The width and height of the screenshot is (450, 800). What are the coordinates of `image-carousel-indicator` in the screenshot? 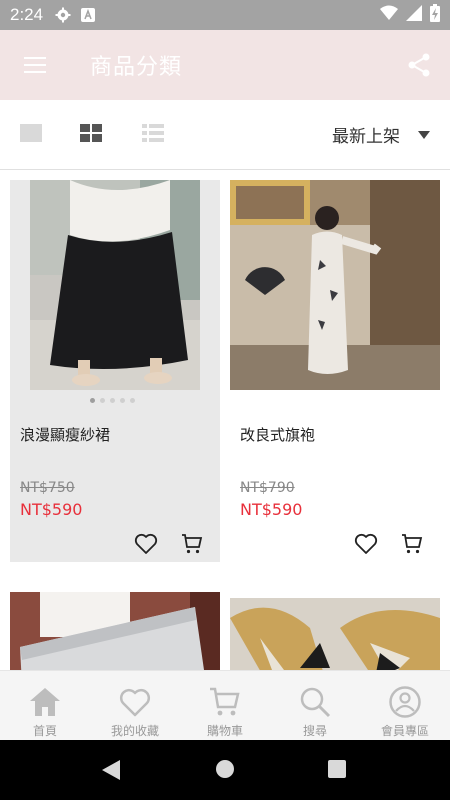 It's located at (112, 400).